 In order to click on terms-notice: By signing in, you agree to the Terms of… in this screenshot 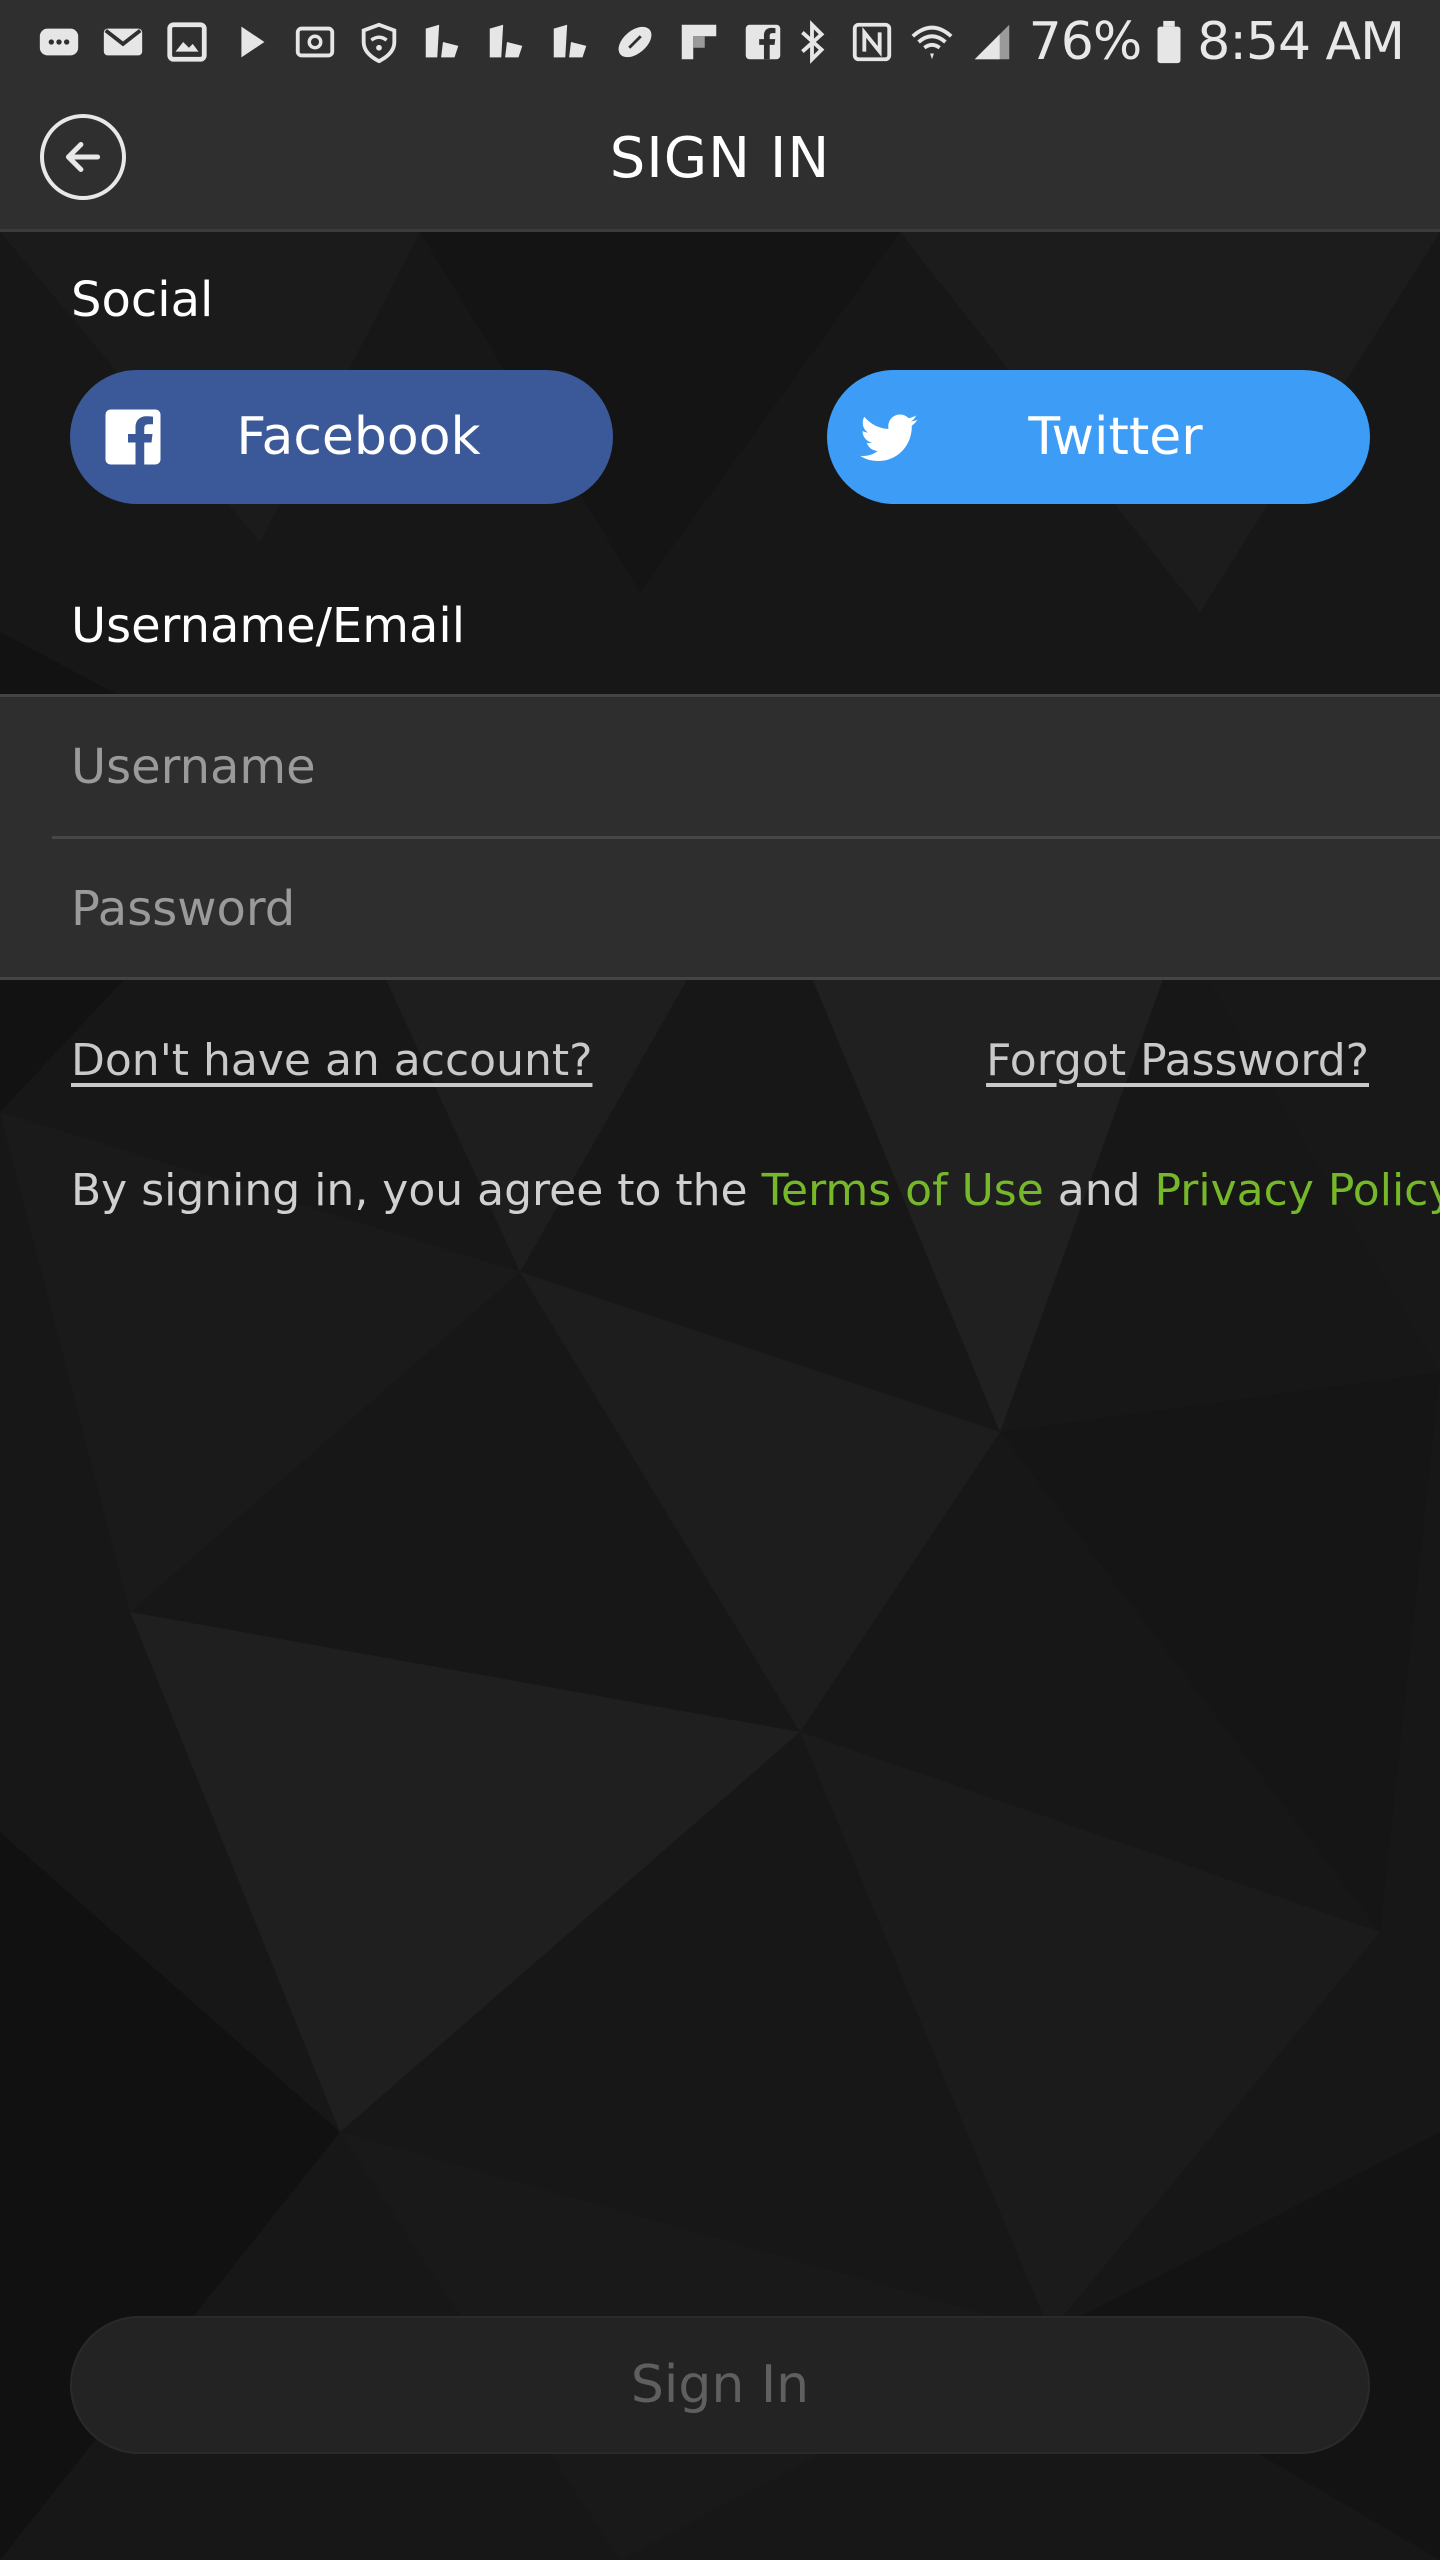, I will do `click(755, 1190)`.